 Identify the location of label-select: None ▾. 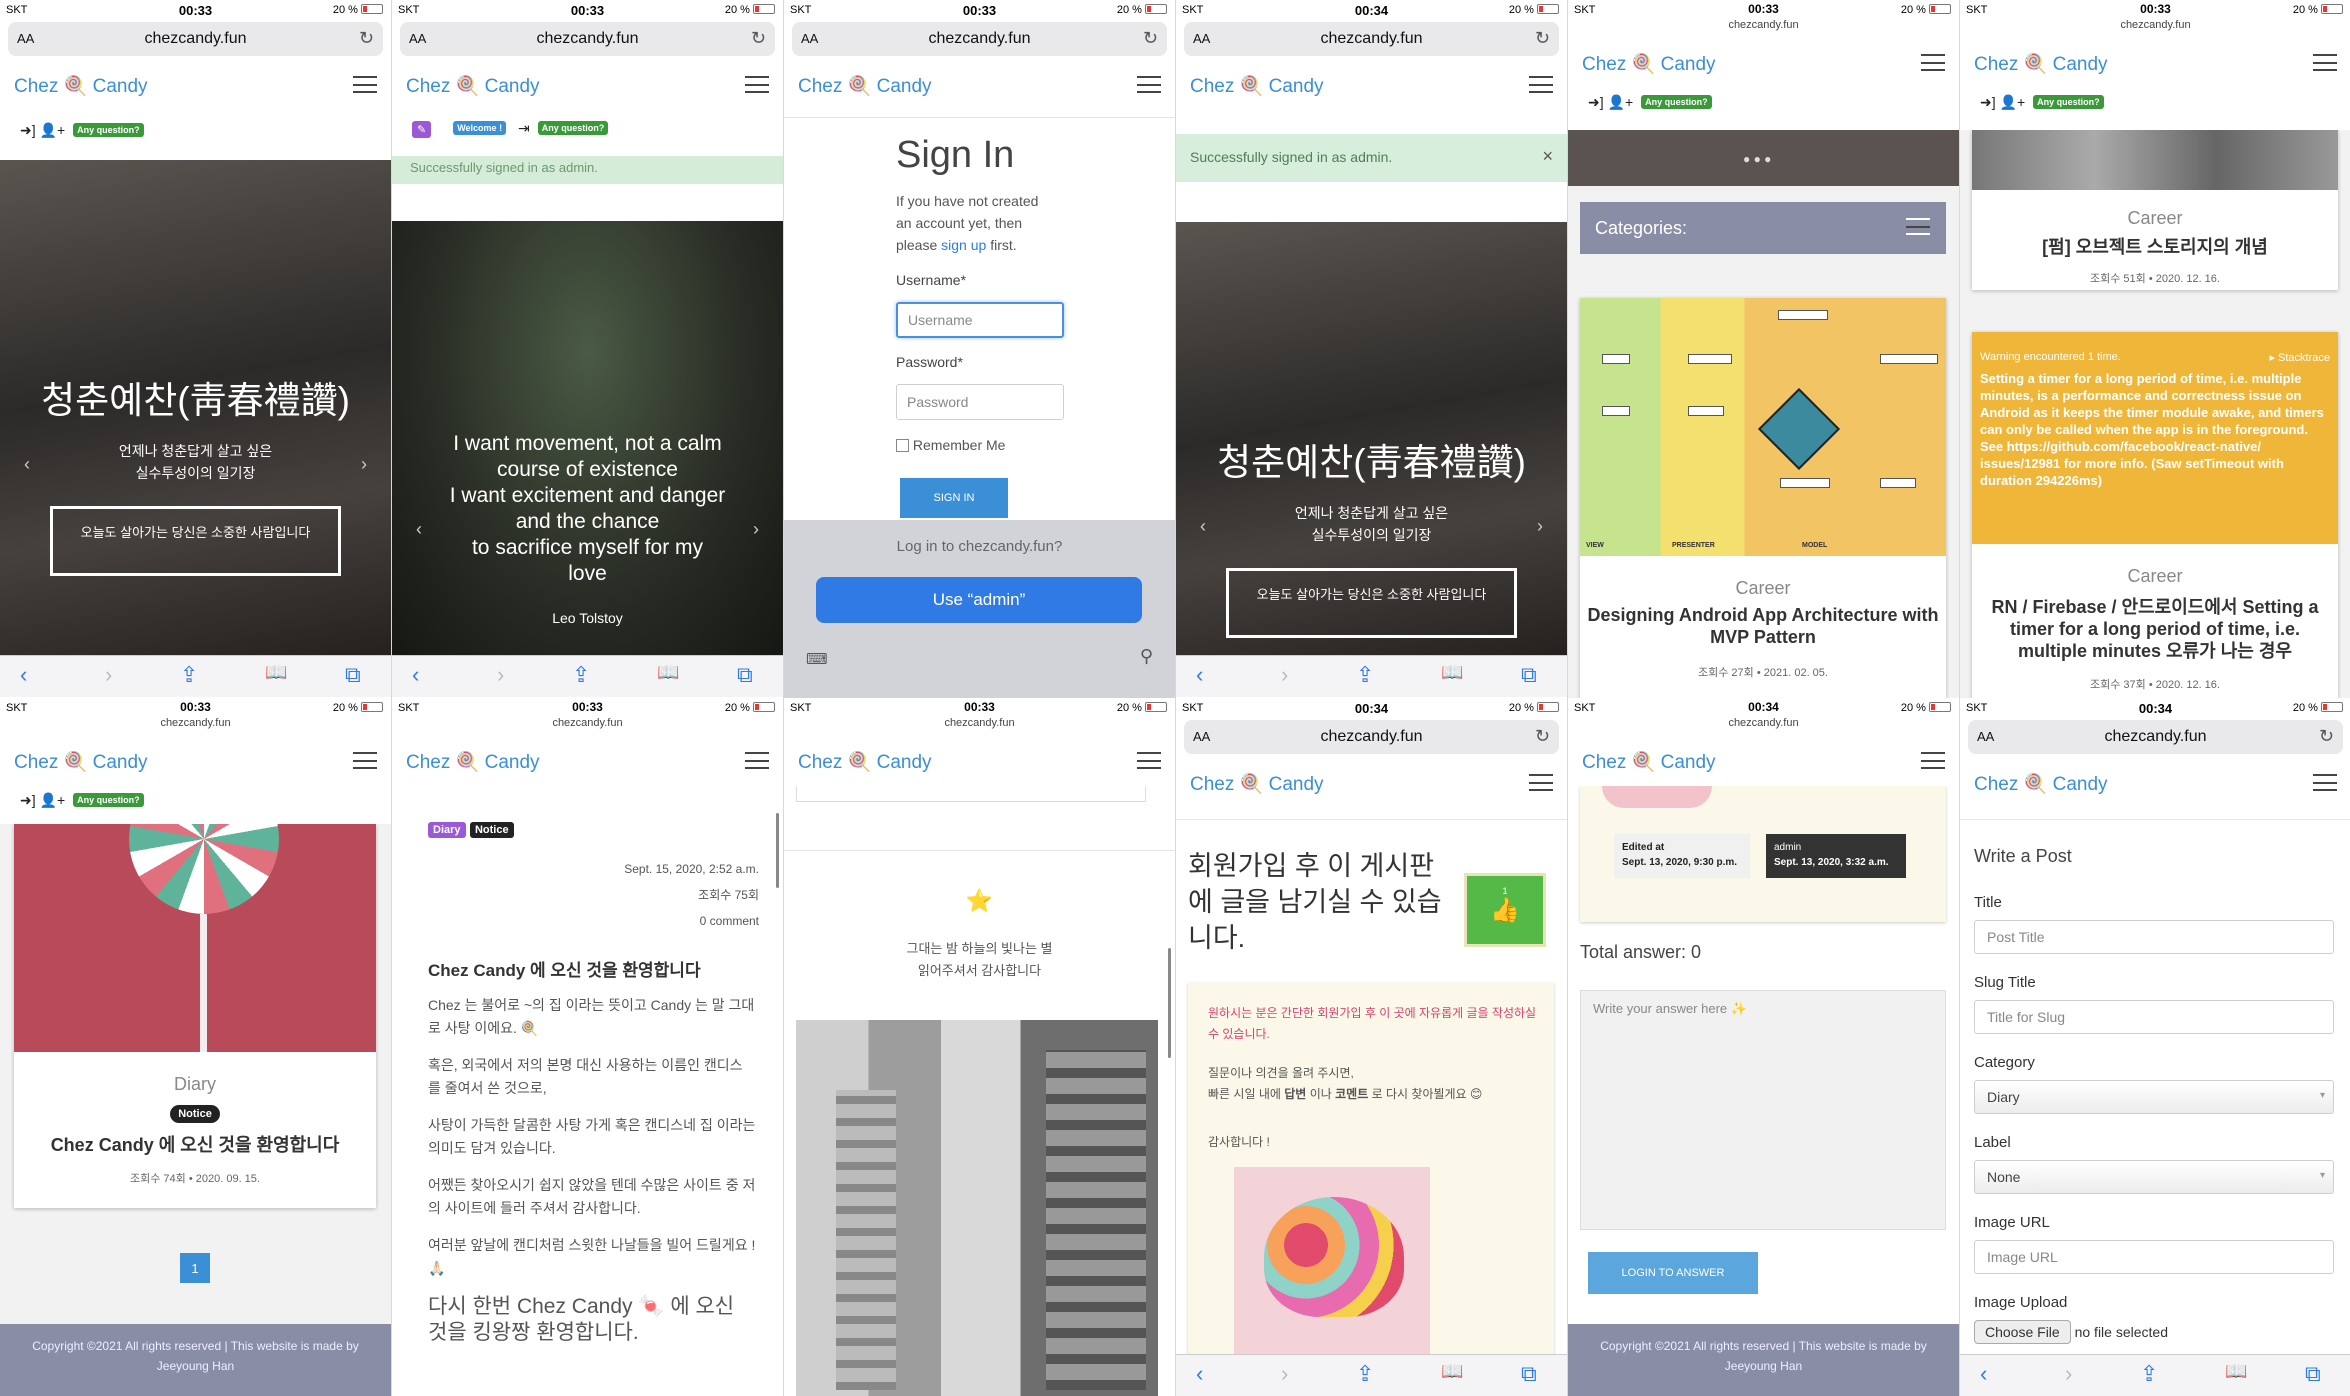
(2154, 1177).